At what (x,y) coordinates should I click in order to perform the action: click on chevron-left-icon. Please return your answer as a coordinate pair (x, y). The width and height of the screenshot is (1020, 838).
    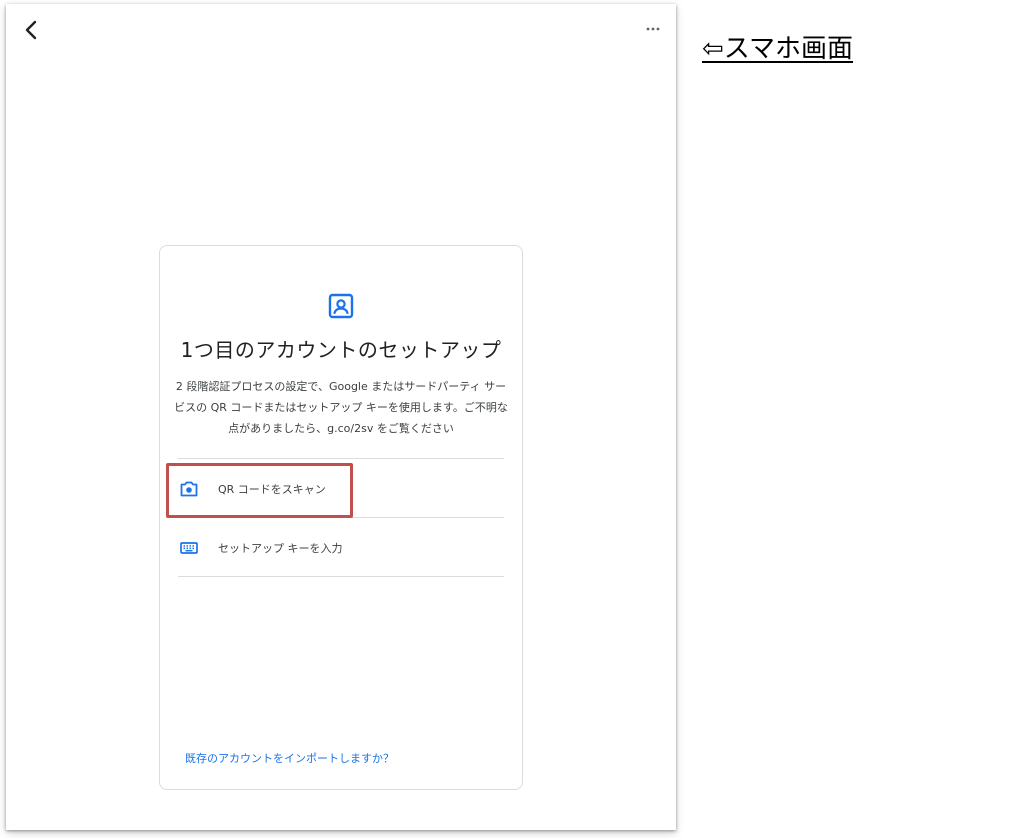
    Looking at the image, I should click on (31, 30).